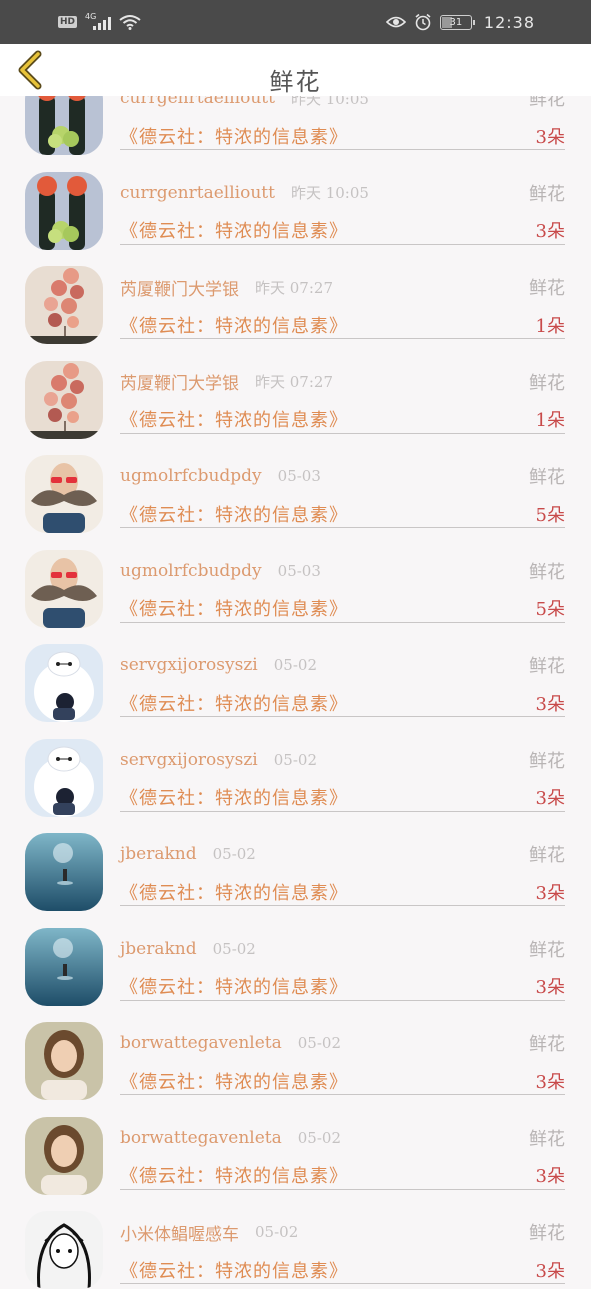 The image size is (591, 1289). What do you see at coordinates (68, 22) in the screenshot?
I see `hd-icon: HD` at bounding box center [68, 22].